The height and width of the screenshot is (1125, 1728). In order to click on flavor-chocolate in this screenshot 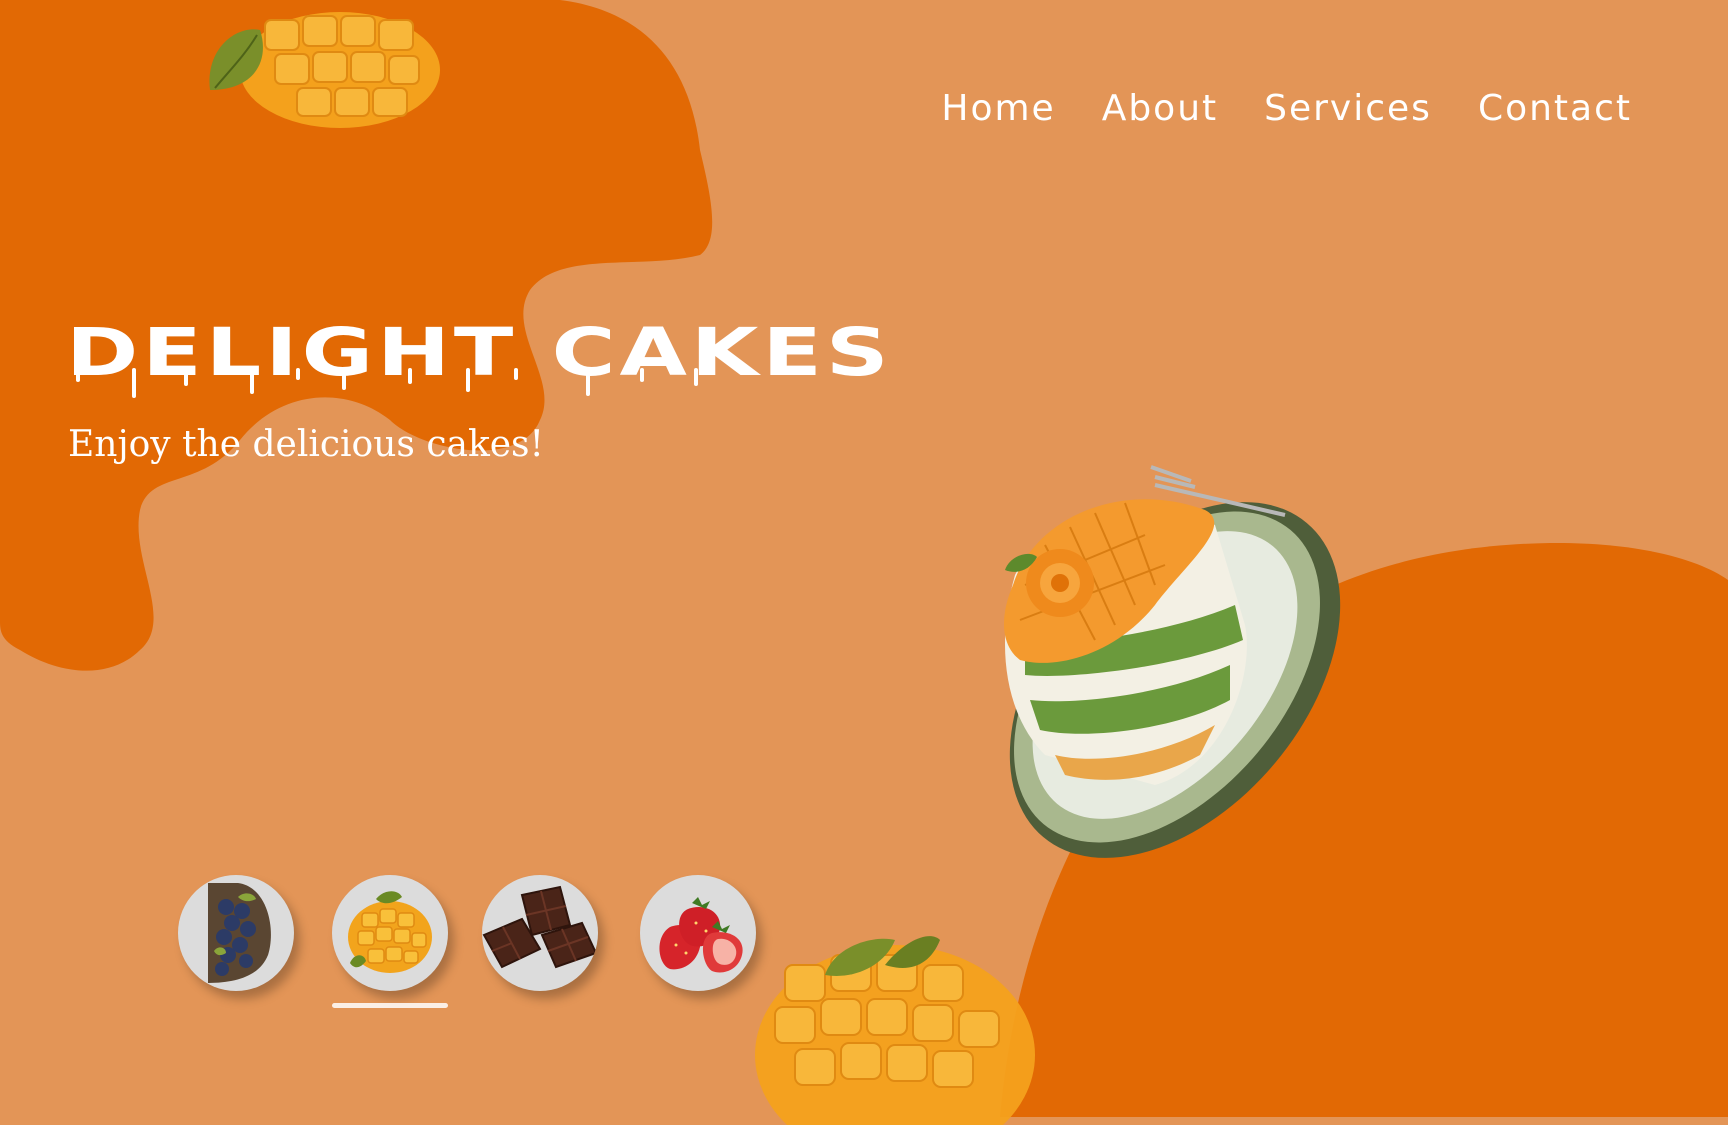, I will do `click(540, 933)`.